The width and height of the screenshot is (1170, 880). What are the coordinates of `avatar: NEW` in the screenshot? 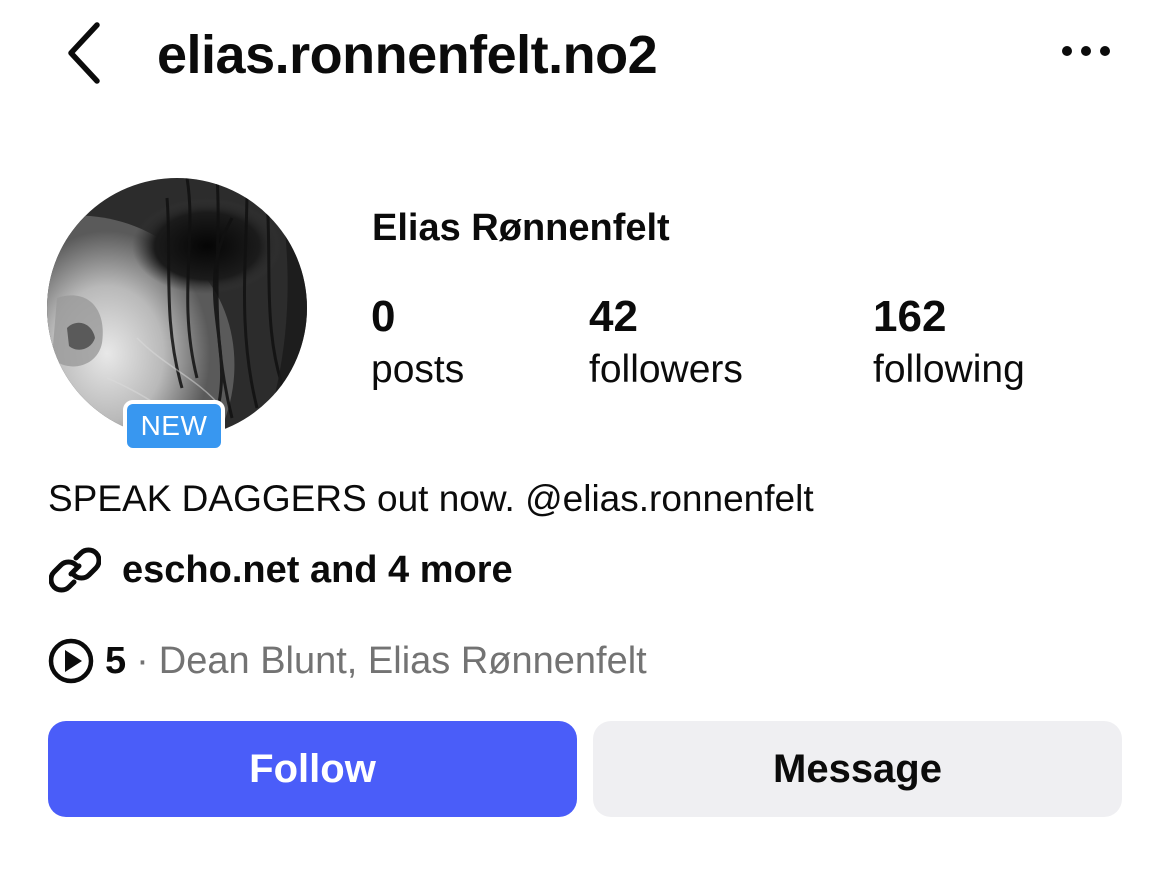 It's located at (177, 315).